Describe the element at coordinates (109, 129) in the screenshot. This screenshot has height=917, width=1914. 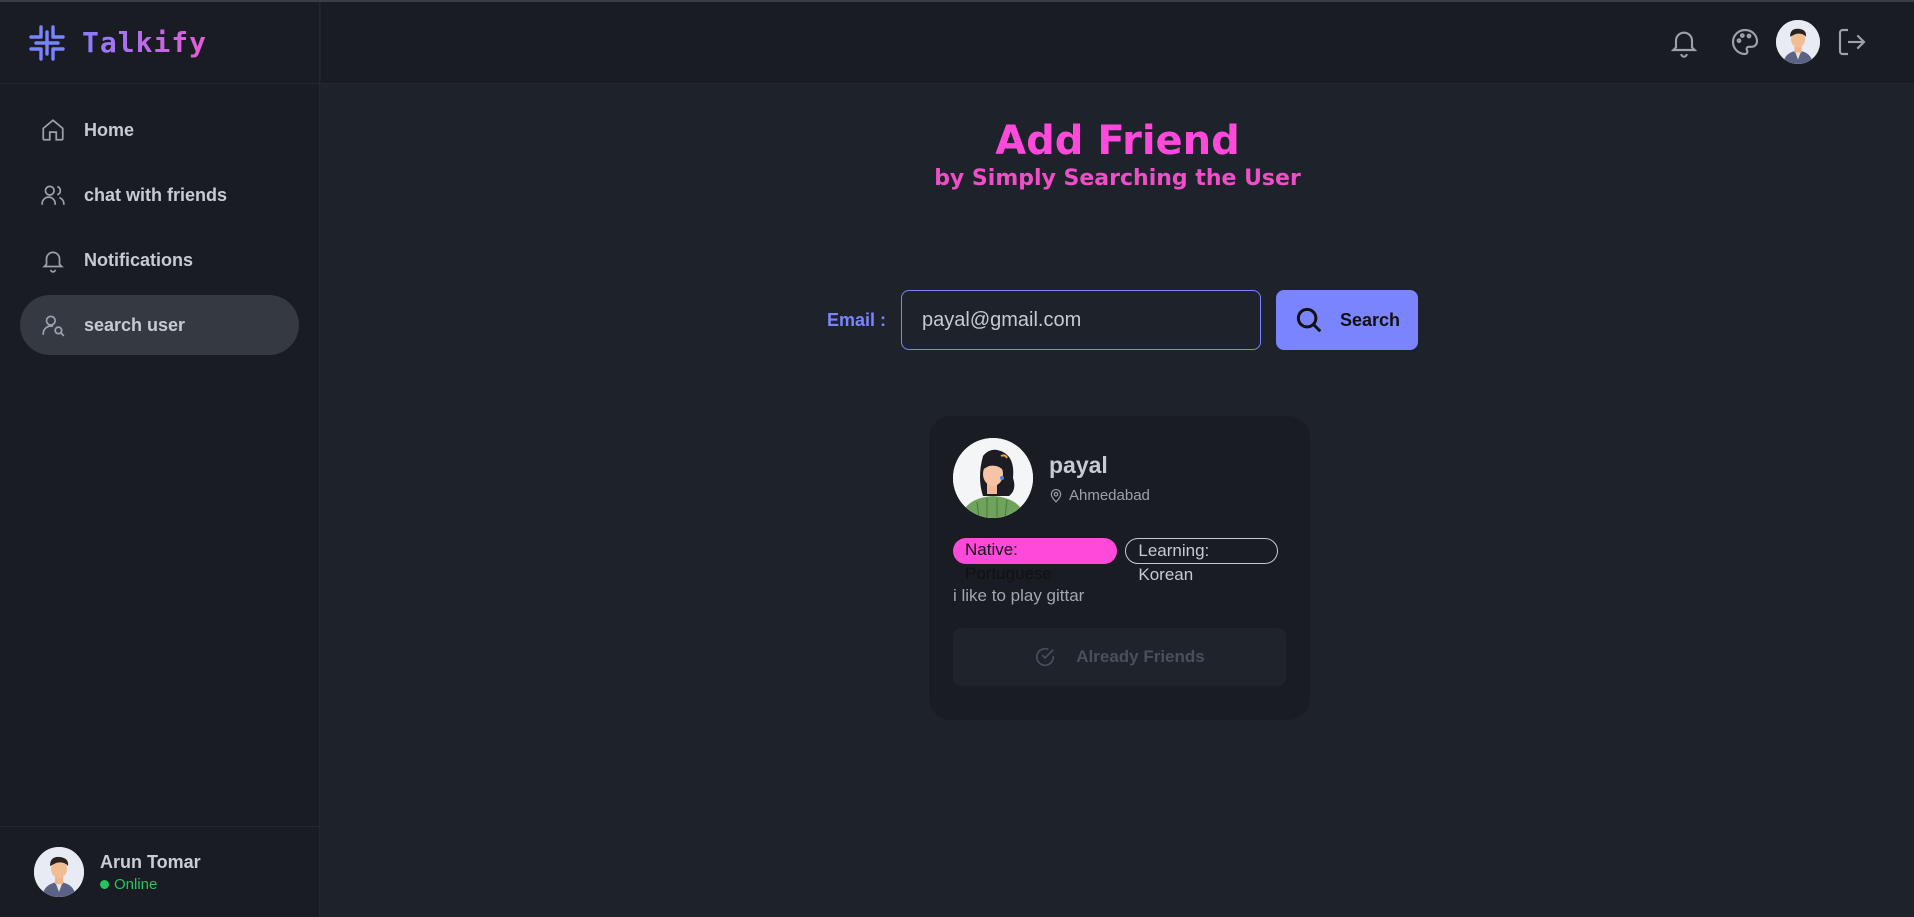
I see `sidebar-item-label: Home` at that location.